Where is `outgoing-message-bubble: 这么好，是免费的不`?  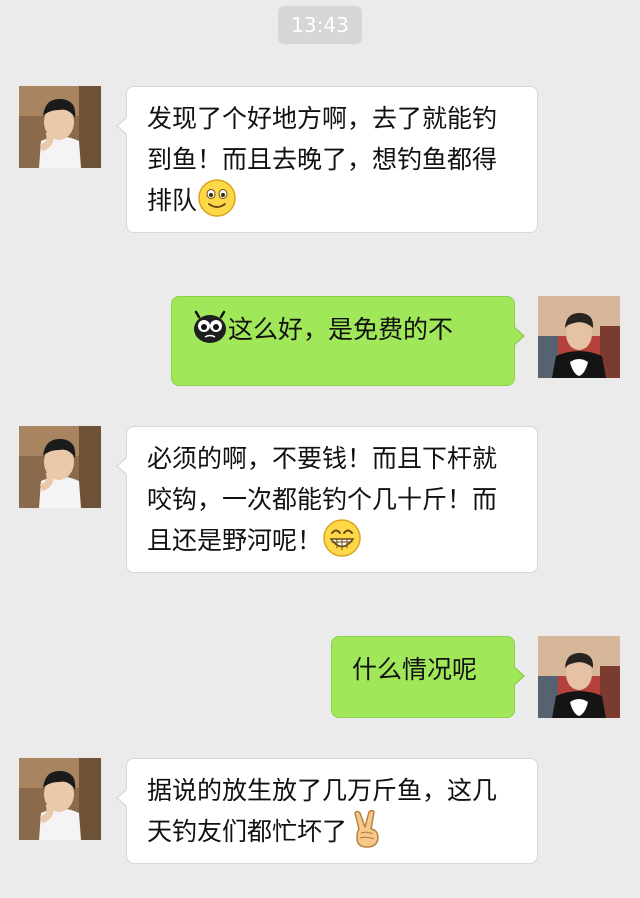 outgoing-message-bubble: 这么好，是免费的不 is located at coordinates (348, 341).